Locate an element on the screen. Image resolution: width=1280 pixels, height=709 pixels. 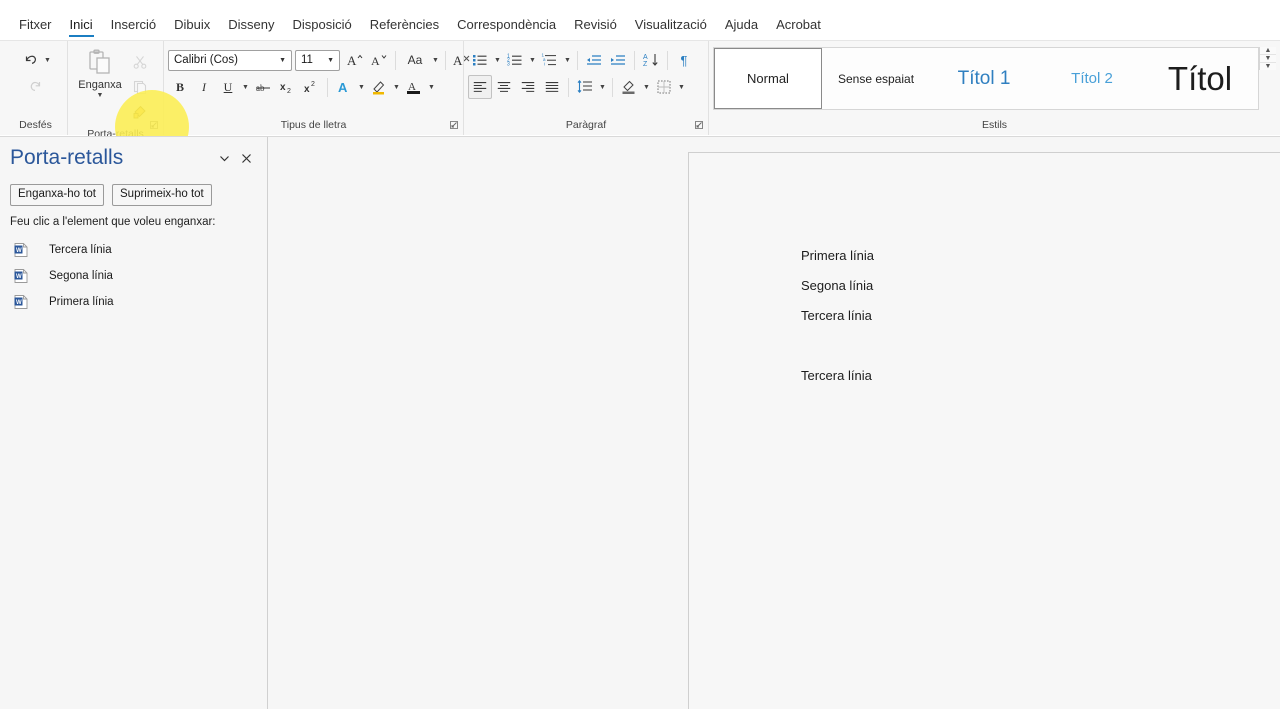
numbered-list-icon: 123 is located at coordinates (515, 60).